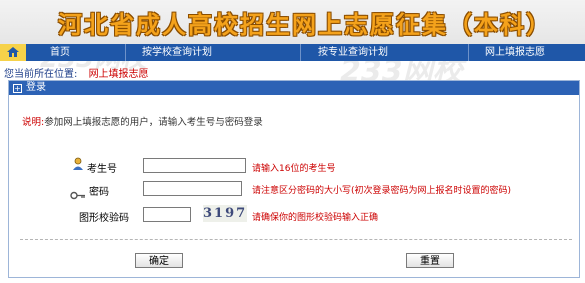 The height and width of the screenshot is (283, 585). Describe the element at coordinates (13, 52) in the screenshot. I see `home-icon` at that location.